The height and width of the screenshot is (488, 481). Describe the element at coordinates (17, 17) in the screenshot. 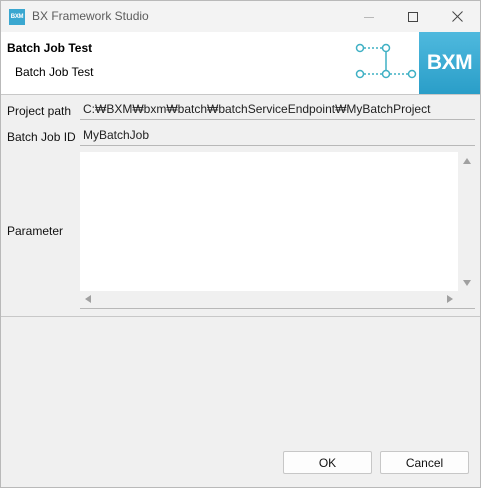

I see `app-icon: BXM` at that location.